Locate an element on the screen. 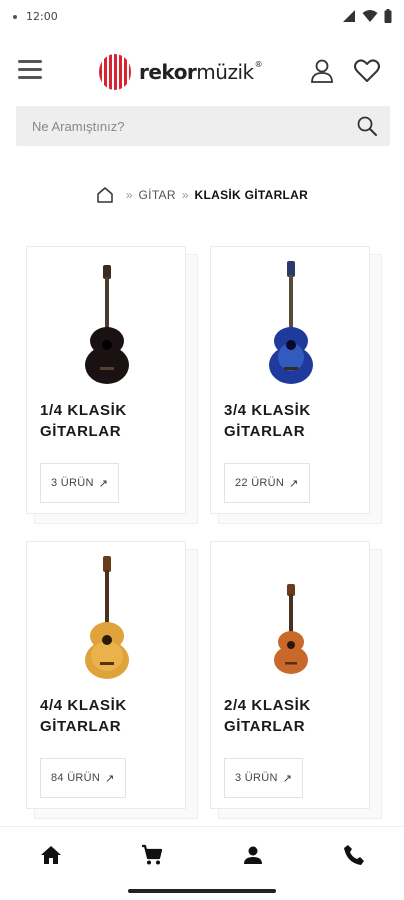 The height and width of the screenshot is (900, 404). phone-icon is located at coordinates (354, 855).